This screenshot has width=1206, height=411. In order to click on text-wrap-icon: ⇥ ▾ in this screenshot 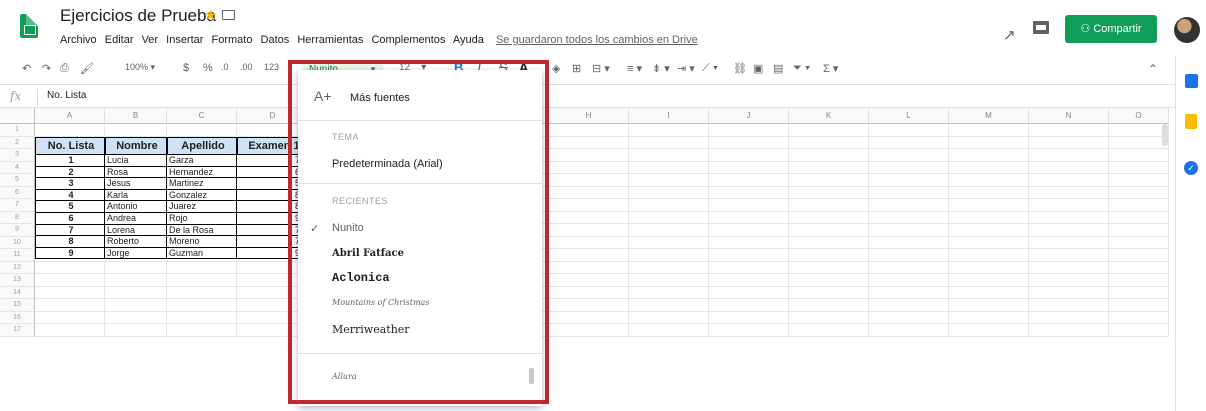, I will do `click(686, 68)`.